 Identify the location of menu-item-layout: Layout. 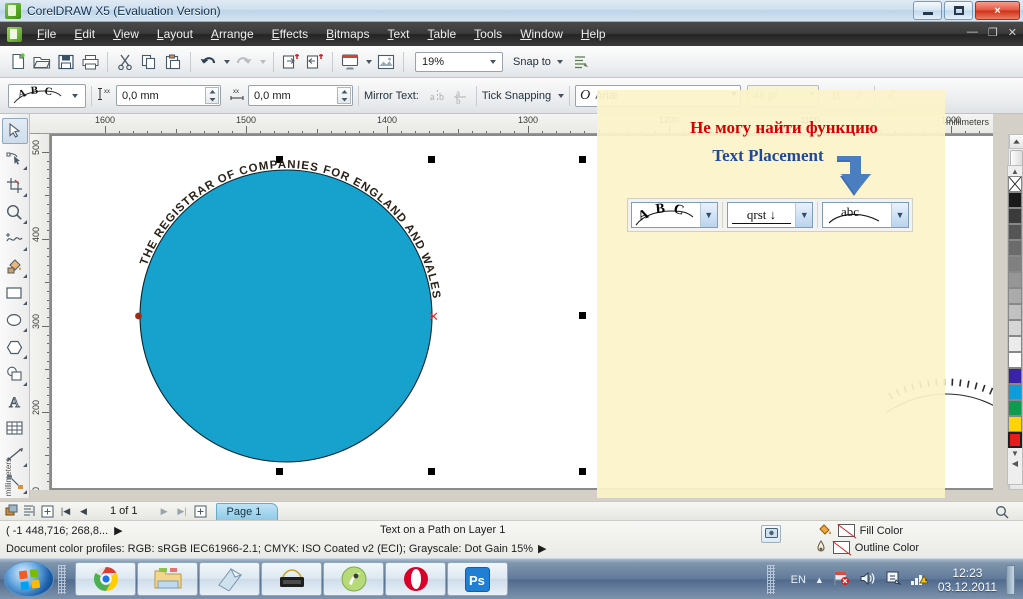
(175, 34).